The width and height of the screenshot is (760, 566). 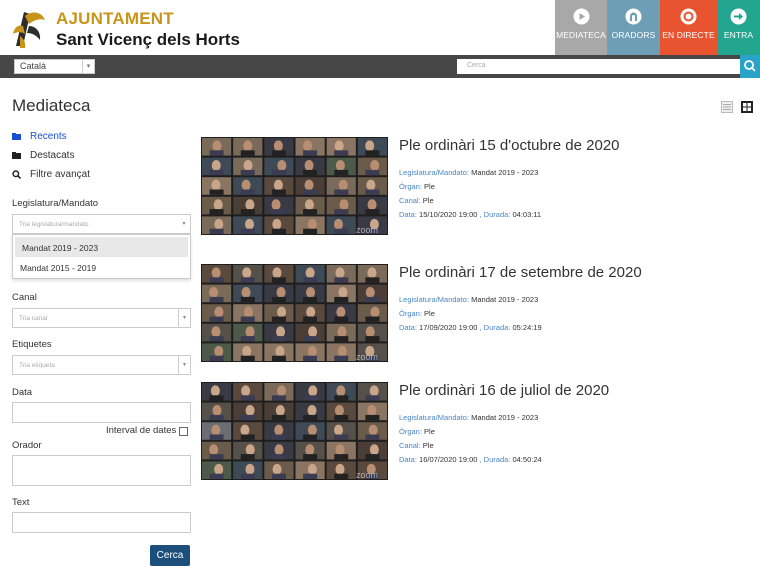 I want to click on language-value: Català, so click(x=33, y=66).